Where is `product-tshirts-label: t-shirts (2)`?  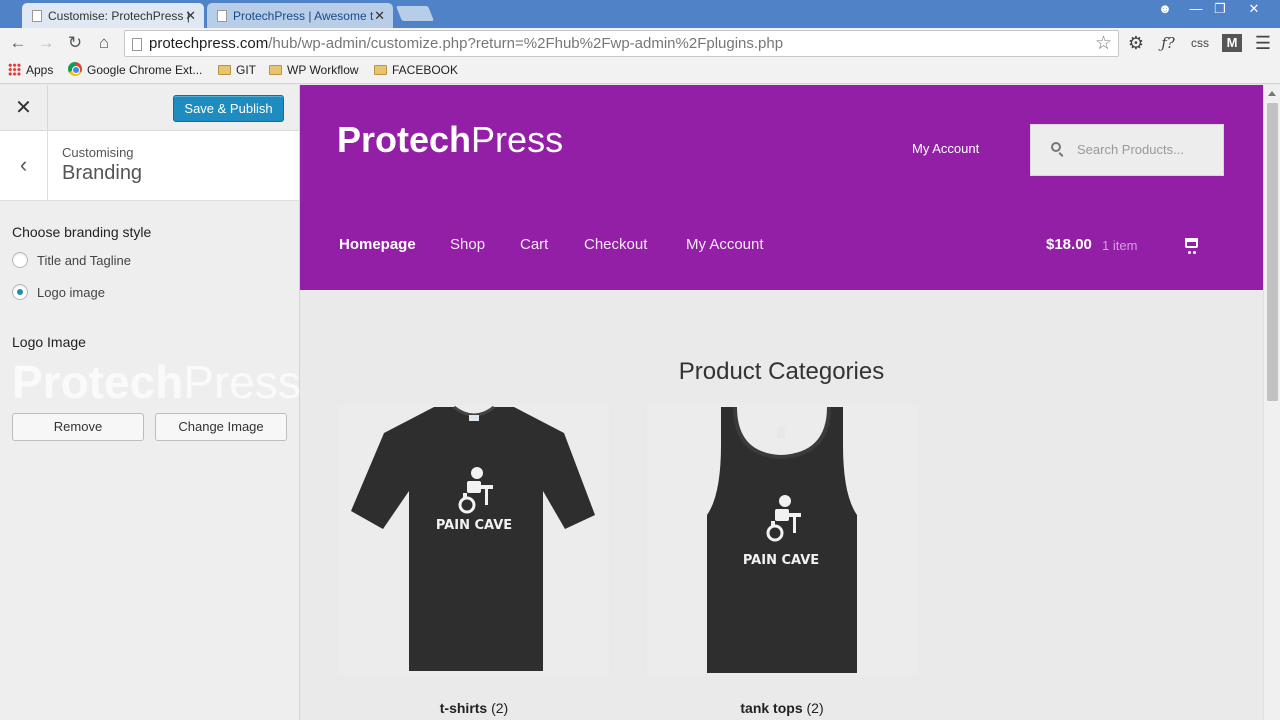 product-tshirts-label: t-shirts (2) is located at coordinates (474, 708).